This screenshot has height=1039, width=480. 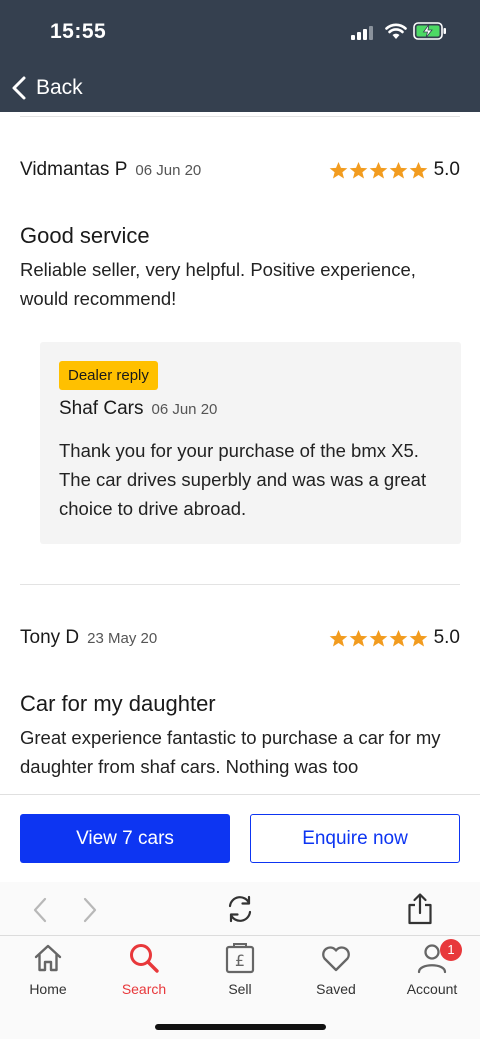 What do you see at coordinates (78, 31) in the screenshot?
I see `status-time: 15:55` at bounding box center [78, 31].